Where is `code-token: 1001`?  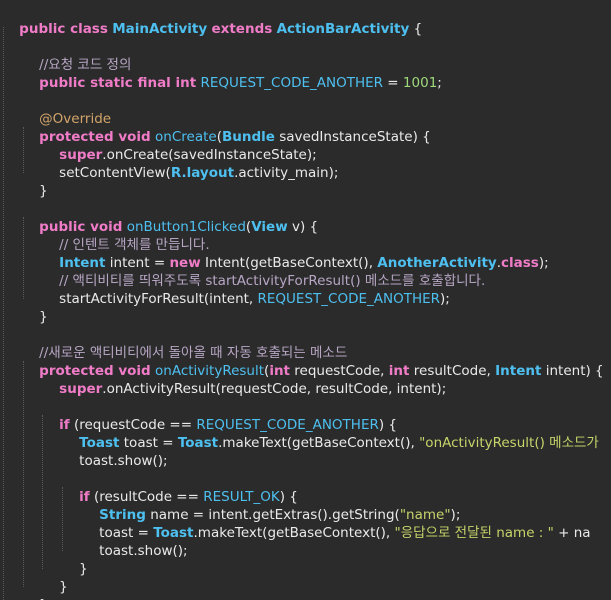 code-token: 1001 is located at coordinates (420, 83).